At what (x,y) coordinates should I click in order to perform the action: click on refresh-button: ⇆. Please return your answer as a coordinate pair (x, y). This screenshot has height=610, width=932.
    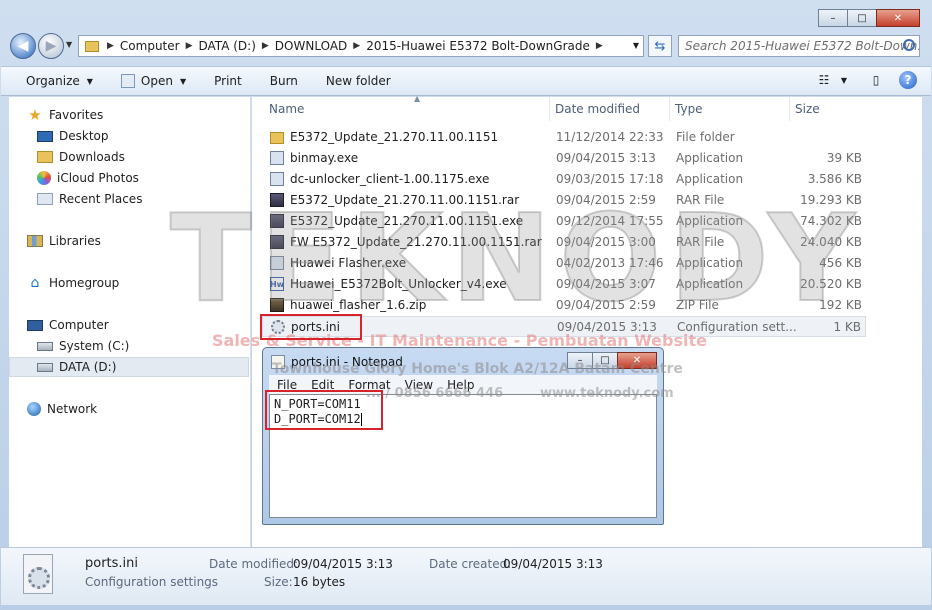
    Looking at the image, I should click on (660, 46).